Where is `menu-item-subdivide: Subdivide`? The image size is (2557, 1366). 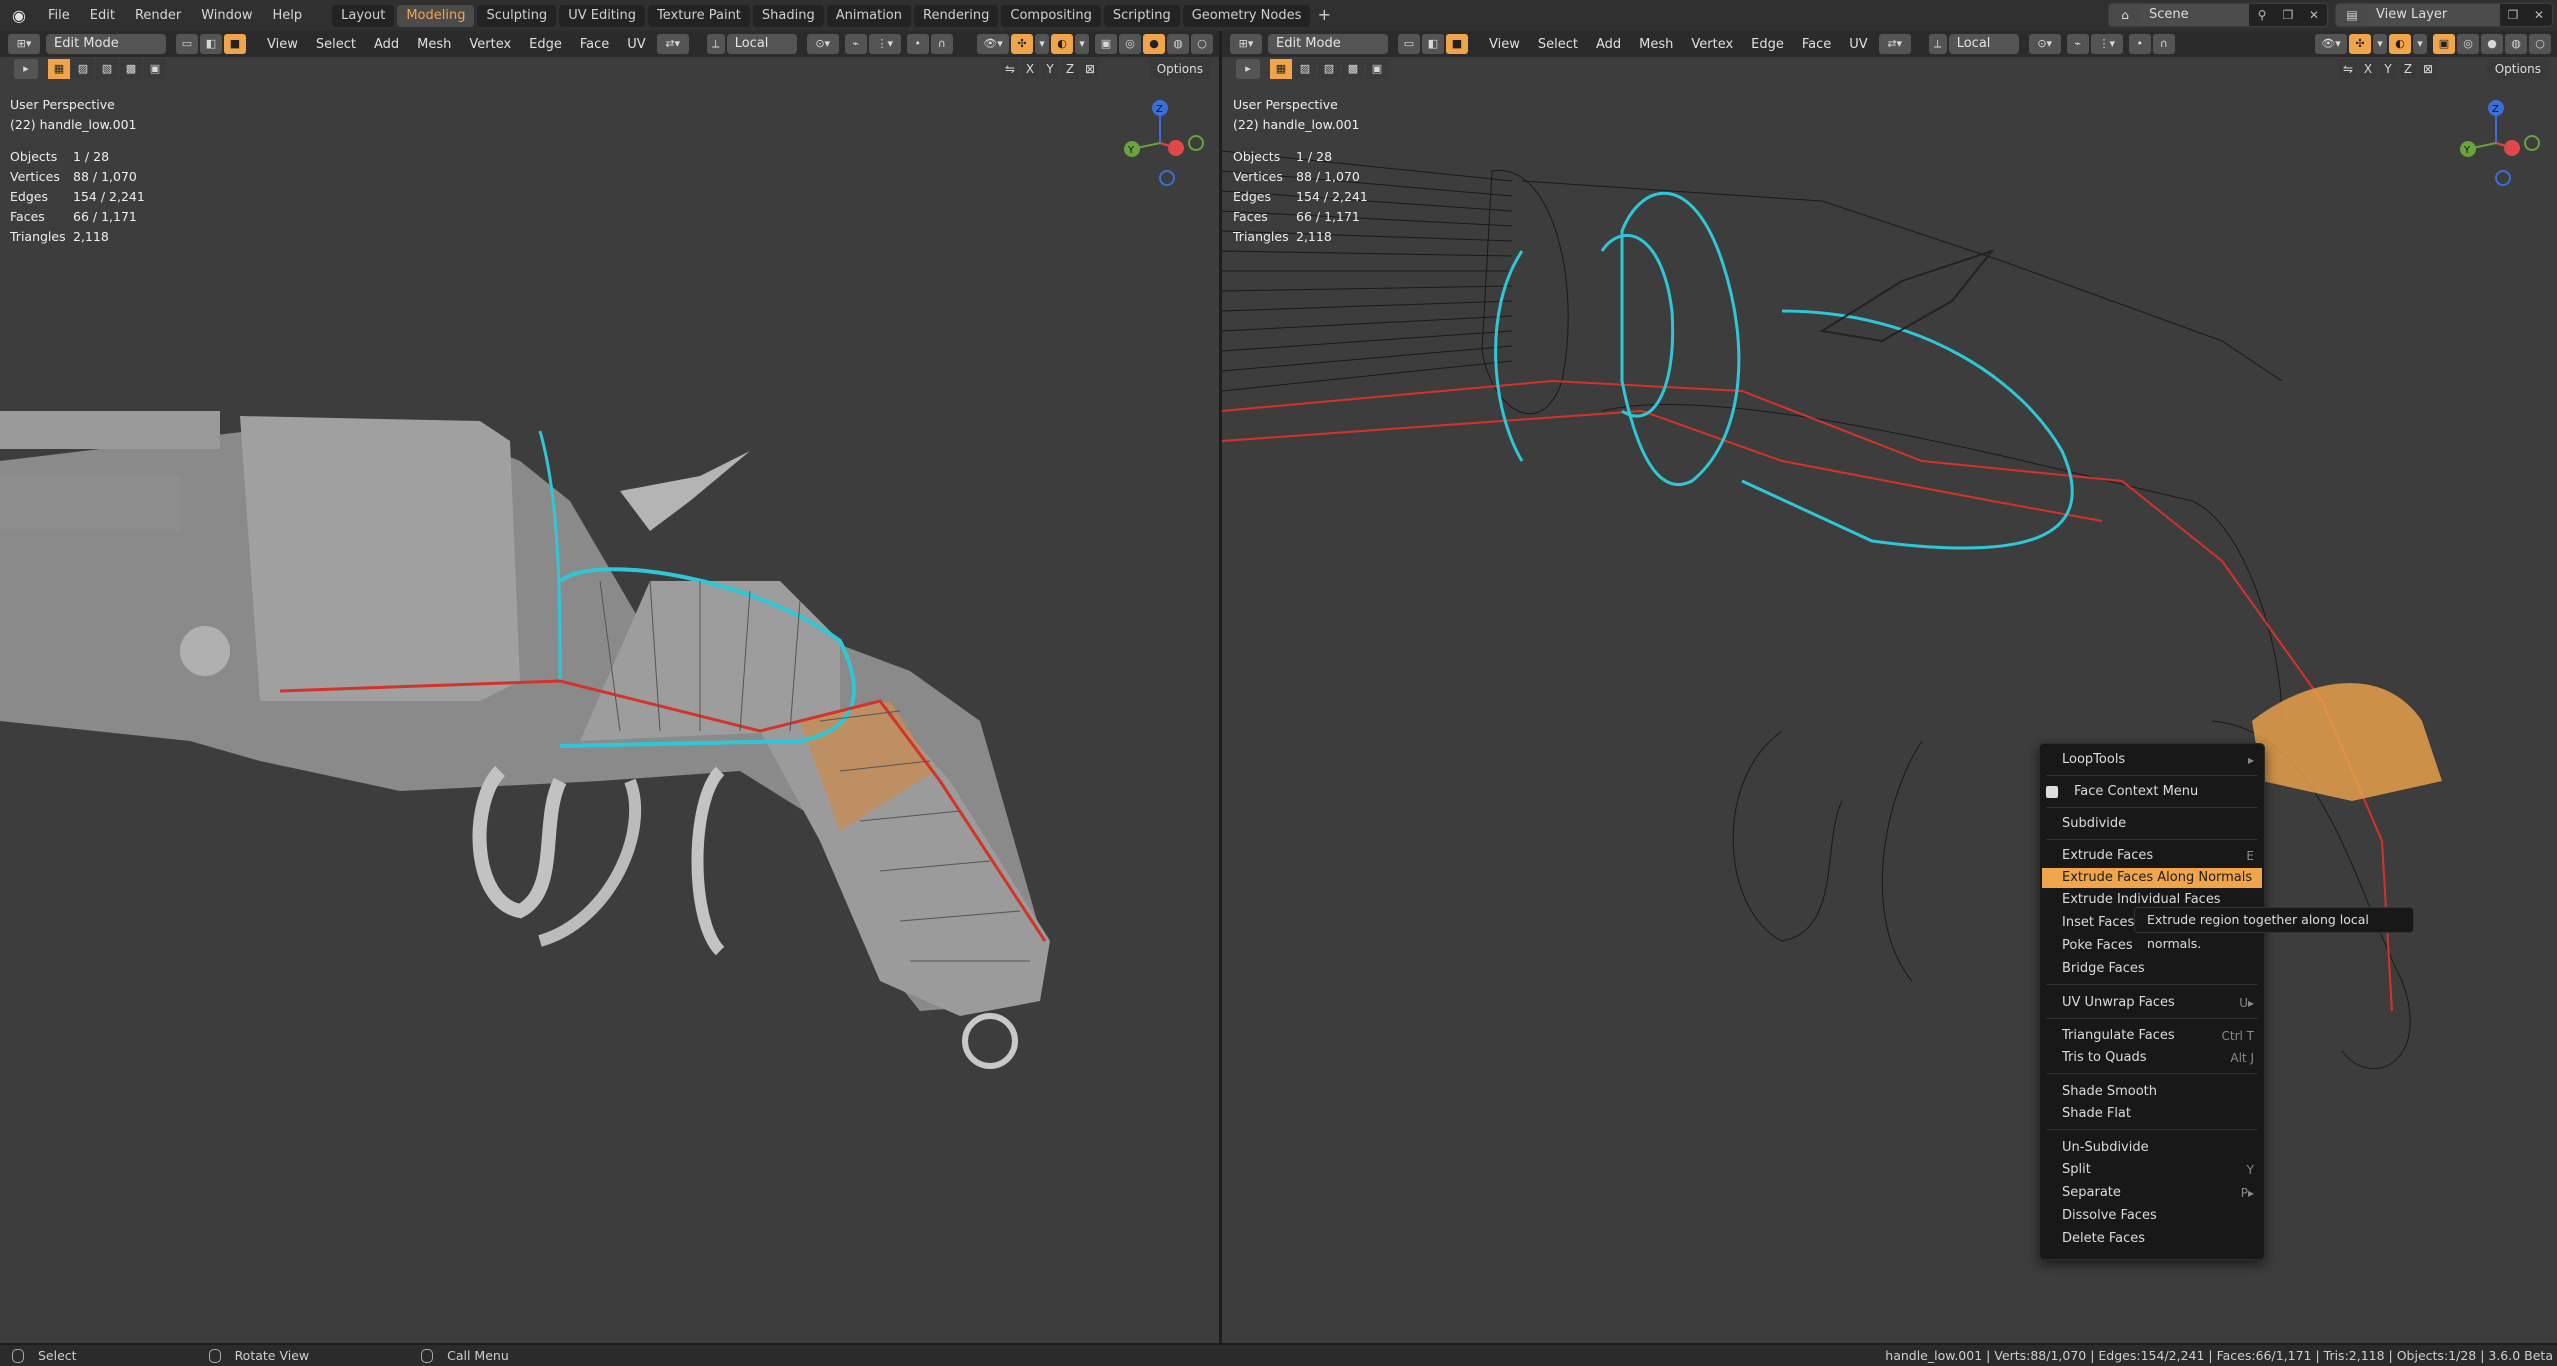 menu-item-subdivide: Subdivide is located at coordinates (2152, 824).